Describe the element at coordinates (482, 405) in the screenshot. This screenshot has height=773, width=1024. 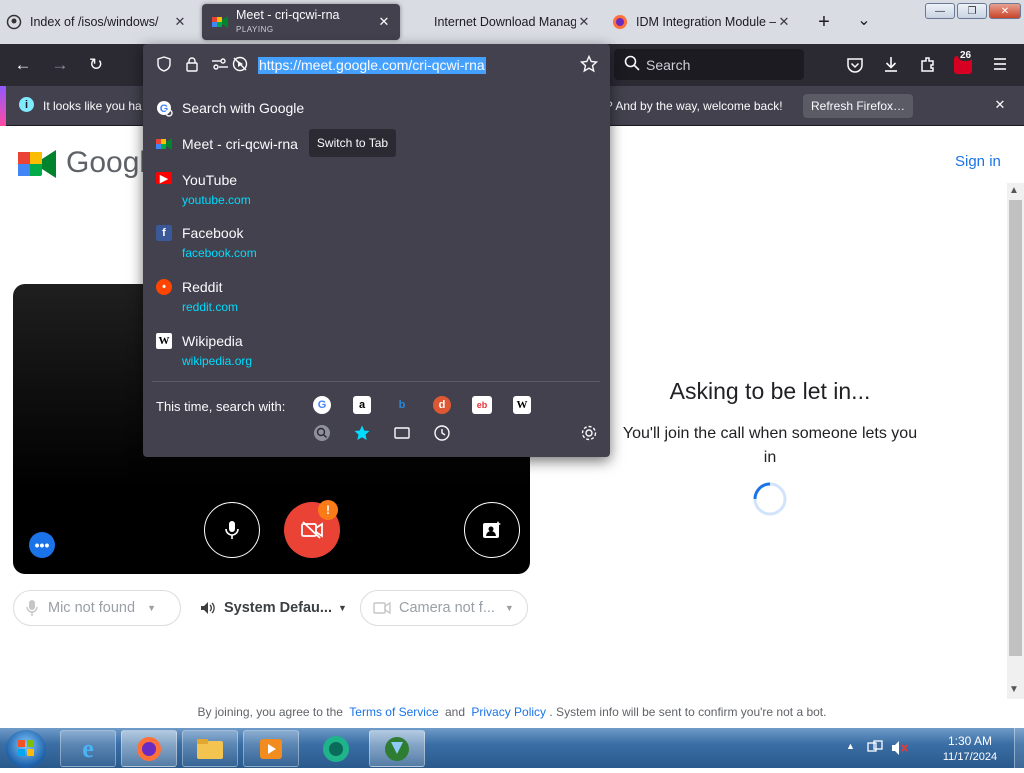
I see `ebay-engine-icon: eb` at that location.